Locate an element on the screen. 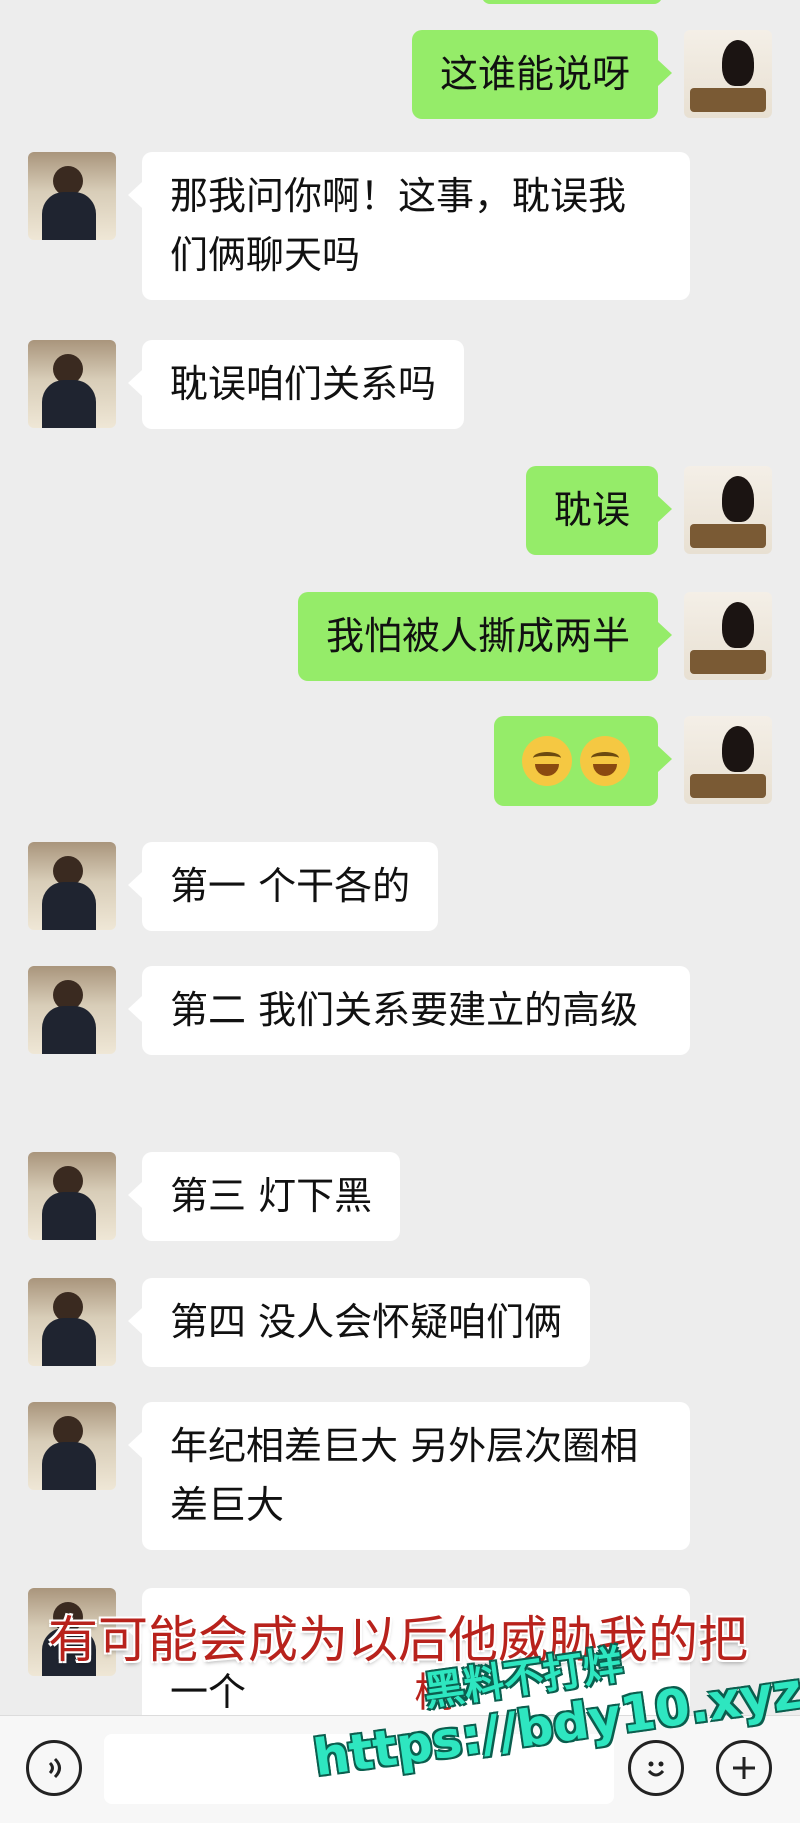  message-text: 那我问你啊！这事，耽误我们俩聊天吗 is located at coordinates (398, 225).